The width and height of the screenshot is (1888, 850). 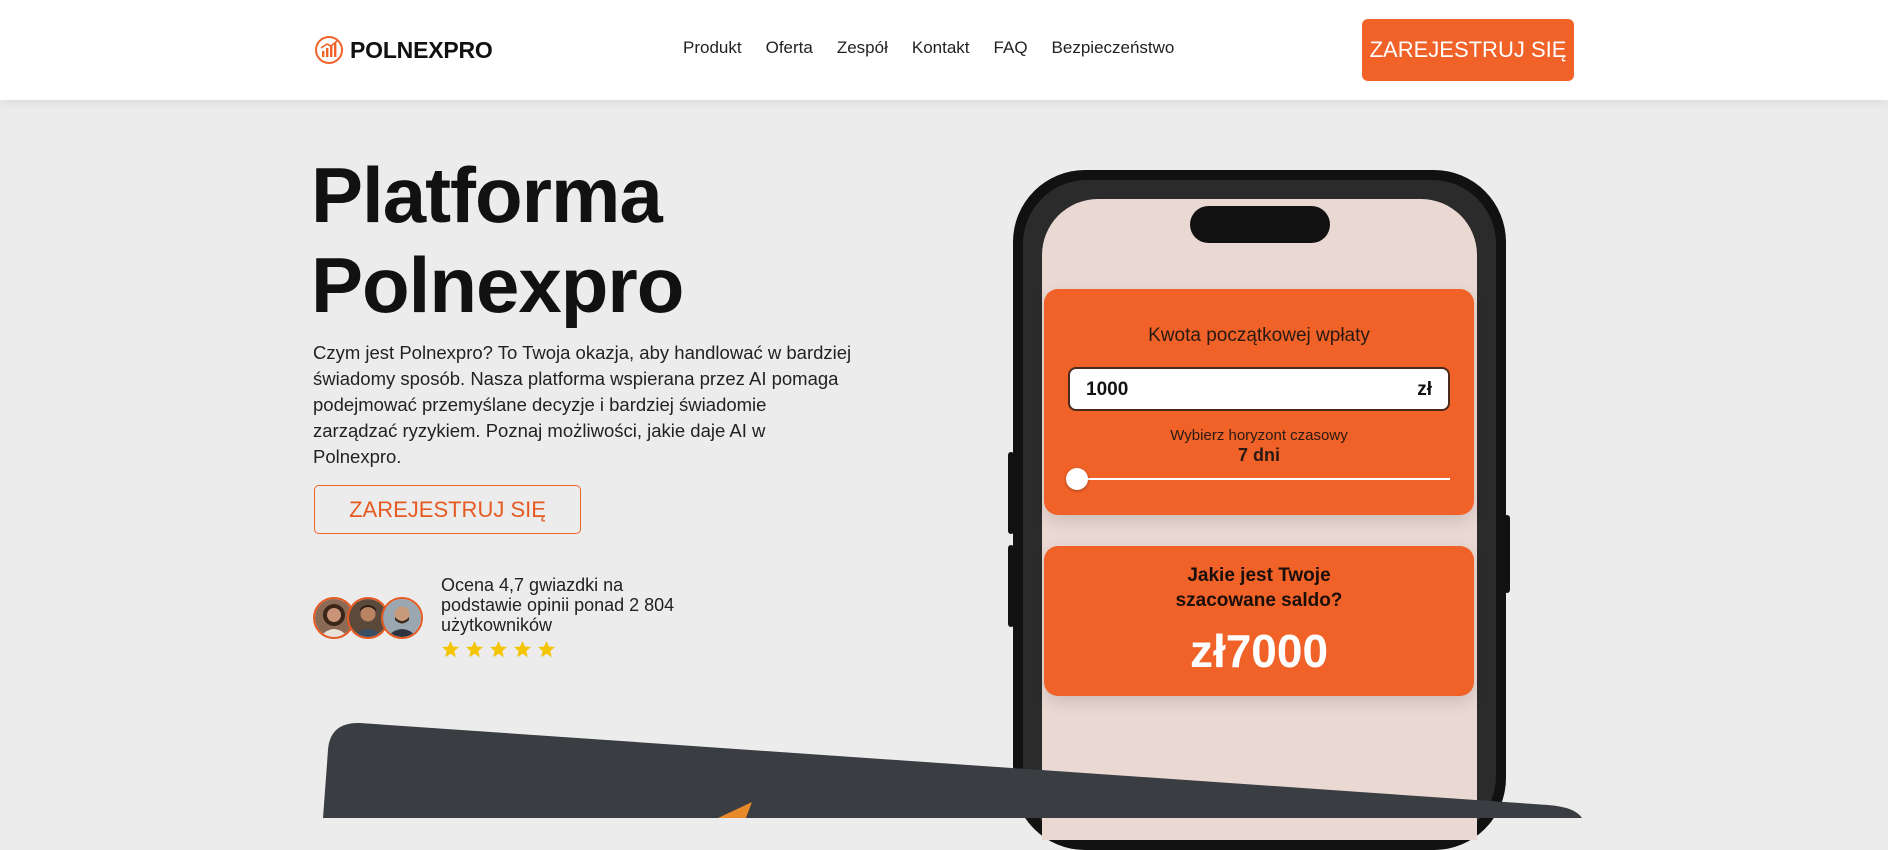 I want to click on deposit-amount-label: Kwota początkowej wpłaty, so click(x=1259, y=335).